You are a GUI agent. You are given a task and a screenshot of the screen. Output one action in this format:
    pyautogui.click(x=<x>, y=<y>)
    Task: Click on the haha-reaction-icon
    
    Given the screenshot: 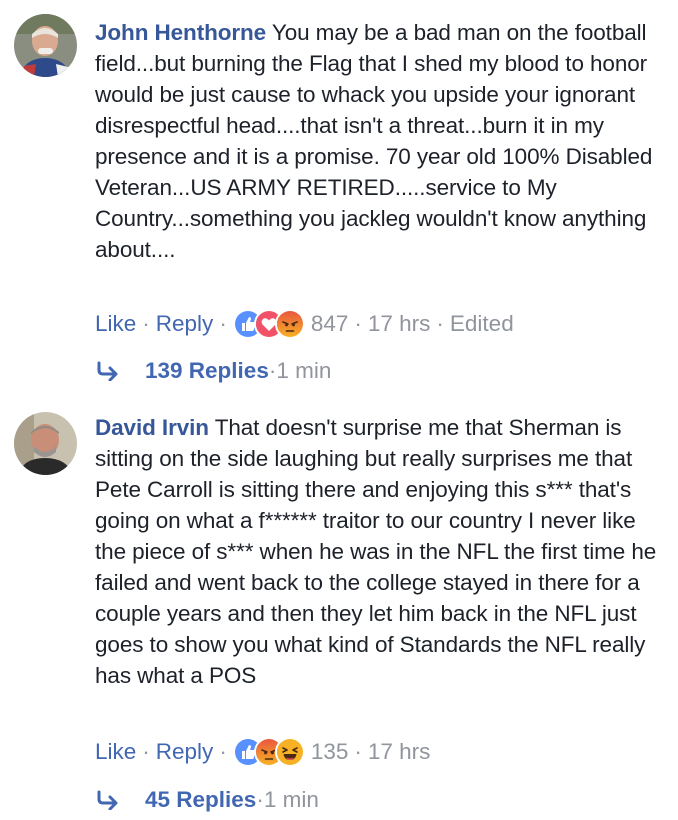 What is the action you would take?
    pyautogui.click(x=289, y=752)
    